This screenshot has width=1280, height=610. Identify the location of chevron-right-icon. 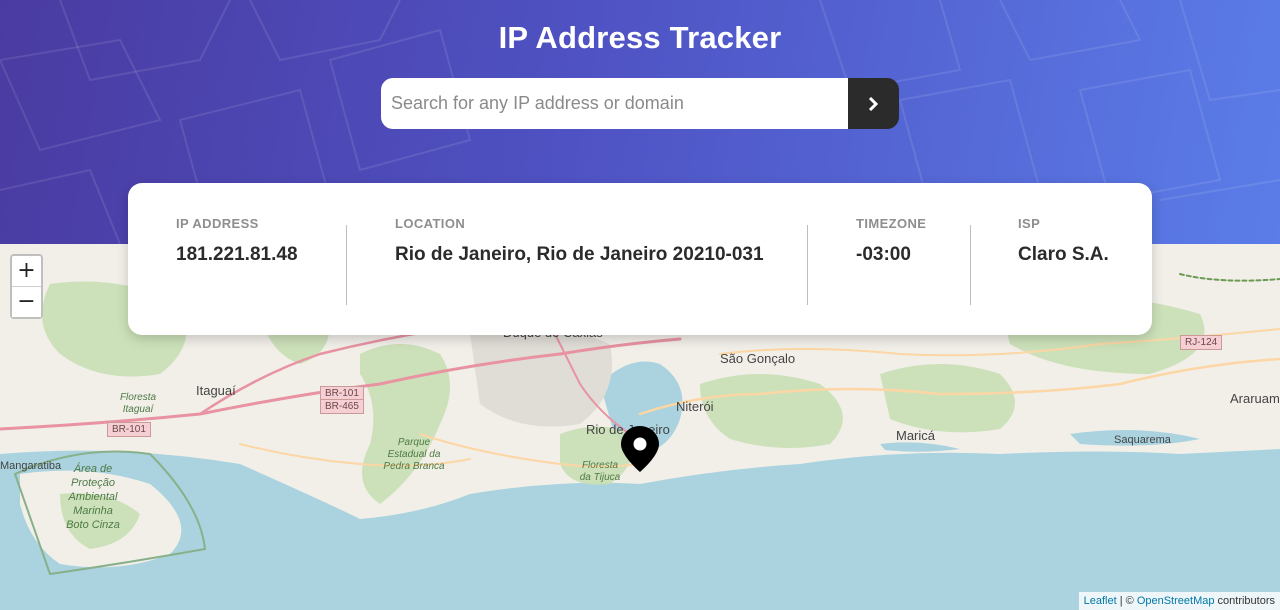
(873, 103).